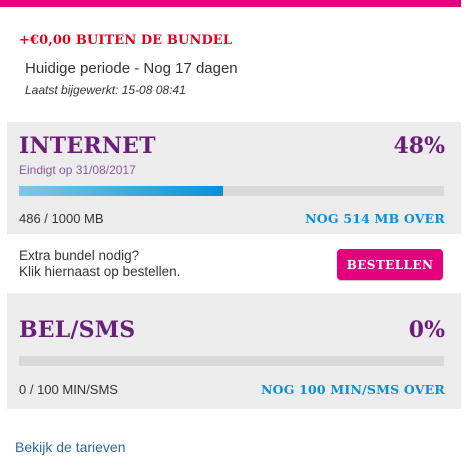 Image resolution: width=469 pixels, height=460 pixels. Describe the element at coordinates (353, 389) in the screenshot. I see `bel-sms-remaining: NOG 100 MIN/SMS OVER` at that location.